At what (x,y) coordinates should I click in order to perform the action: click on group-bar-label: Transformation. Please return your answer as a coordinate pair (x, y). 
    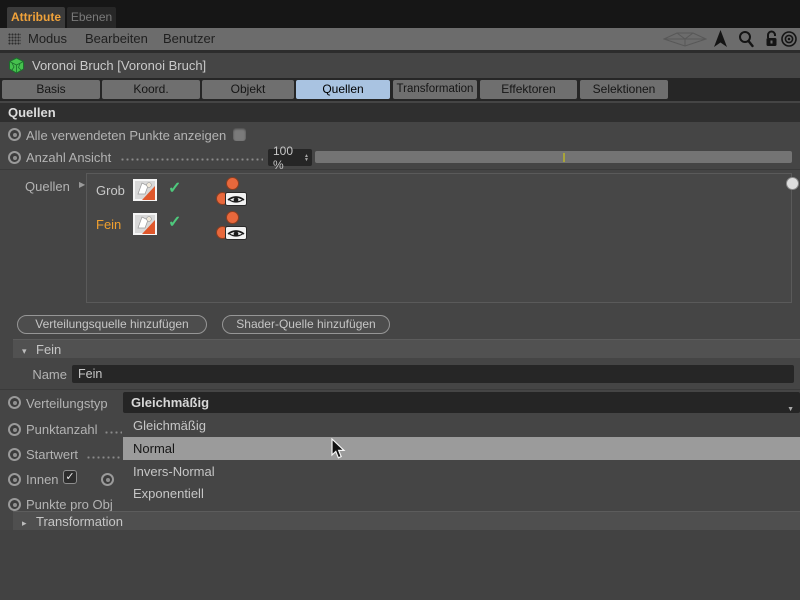
    Looking at the image, I should click on (79, 521).